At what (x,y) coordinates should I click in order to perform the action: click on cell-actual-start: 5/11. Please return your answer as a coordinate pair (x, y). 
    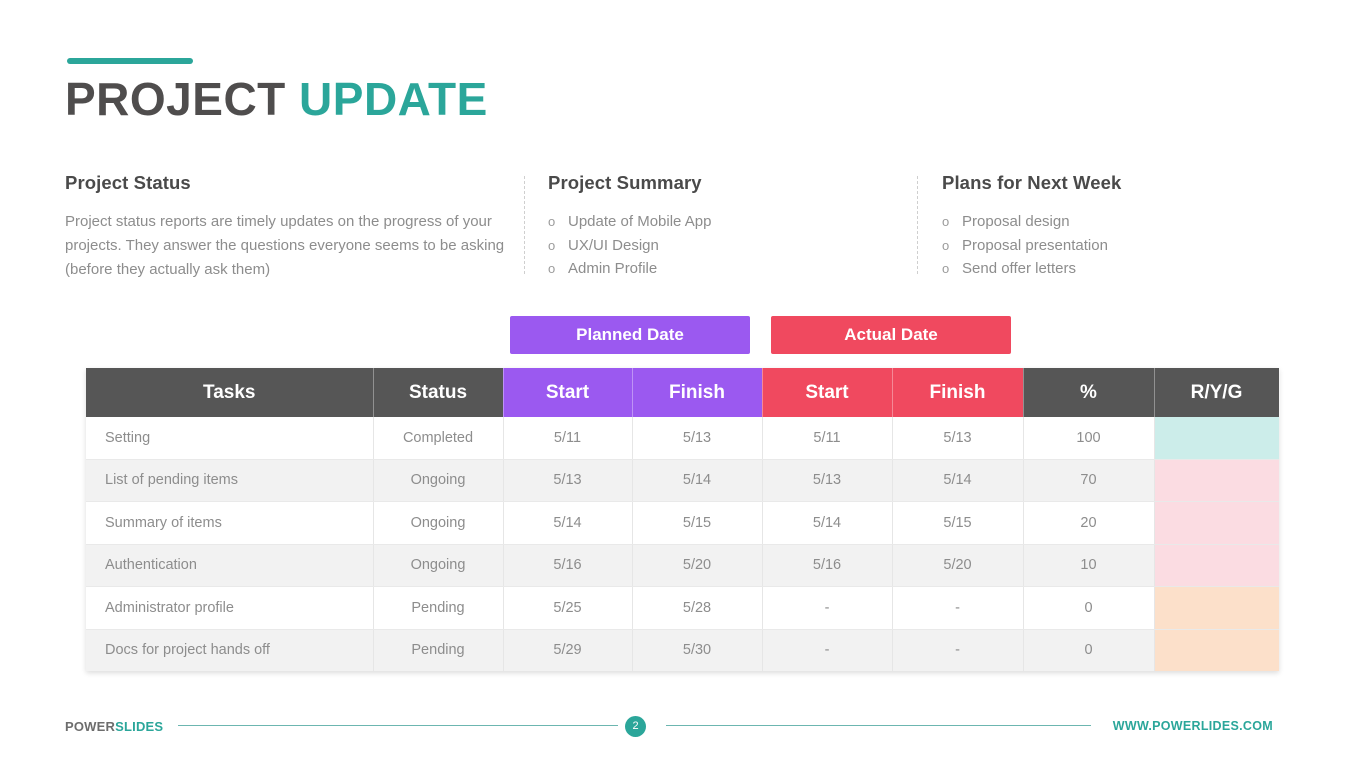
    Looking at the image, I should click on (827, 438).